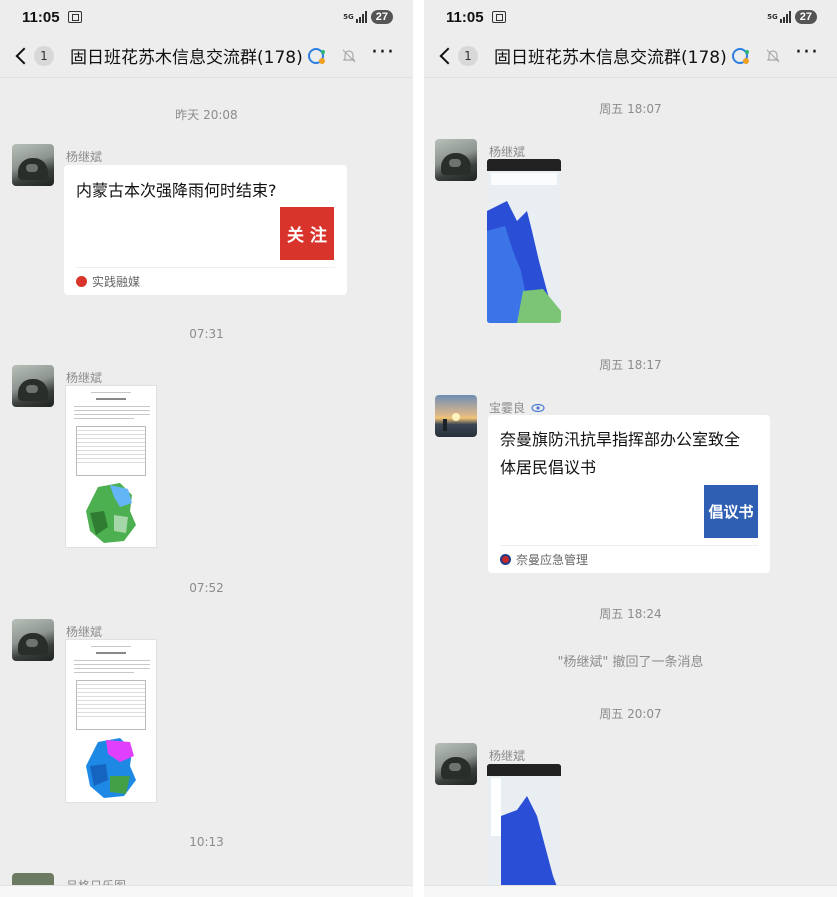  What do you see at coordinates (206, 842) in the screenshot?
I see `timestamp: 10:13` at bounding box center [206, 842].